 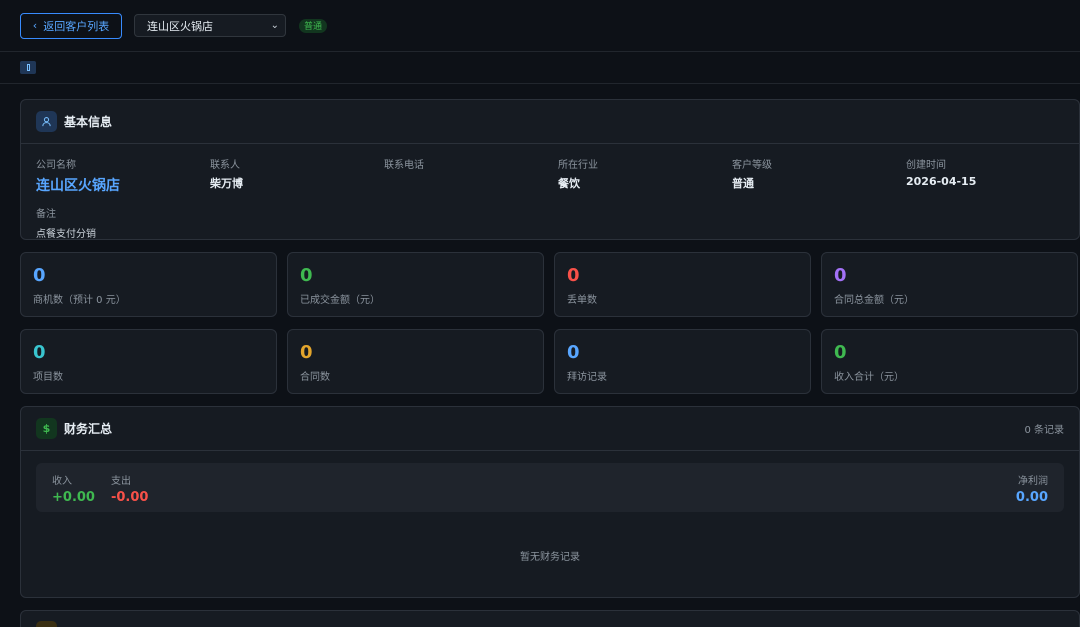 What do you see at coordinates (578, 165) in the screenshot?
I see `info-label: 所在行业` at bounding box center [578, 165].